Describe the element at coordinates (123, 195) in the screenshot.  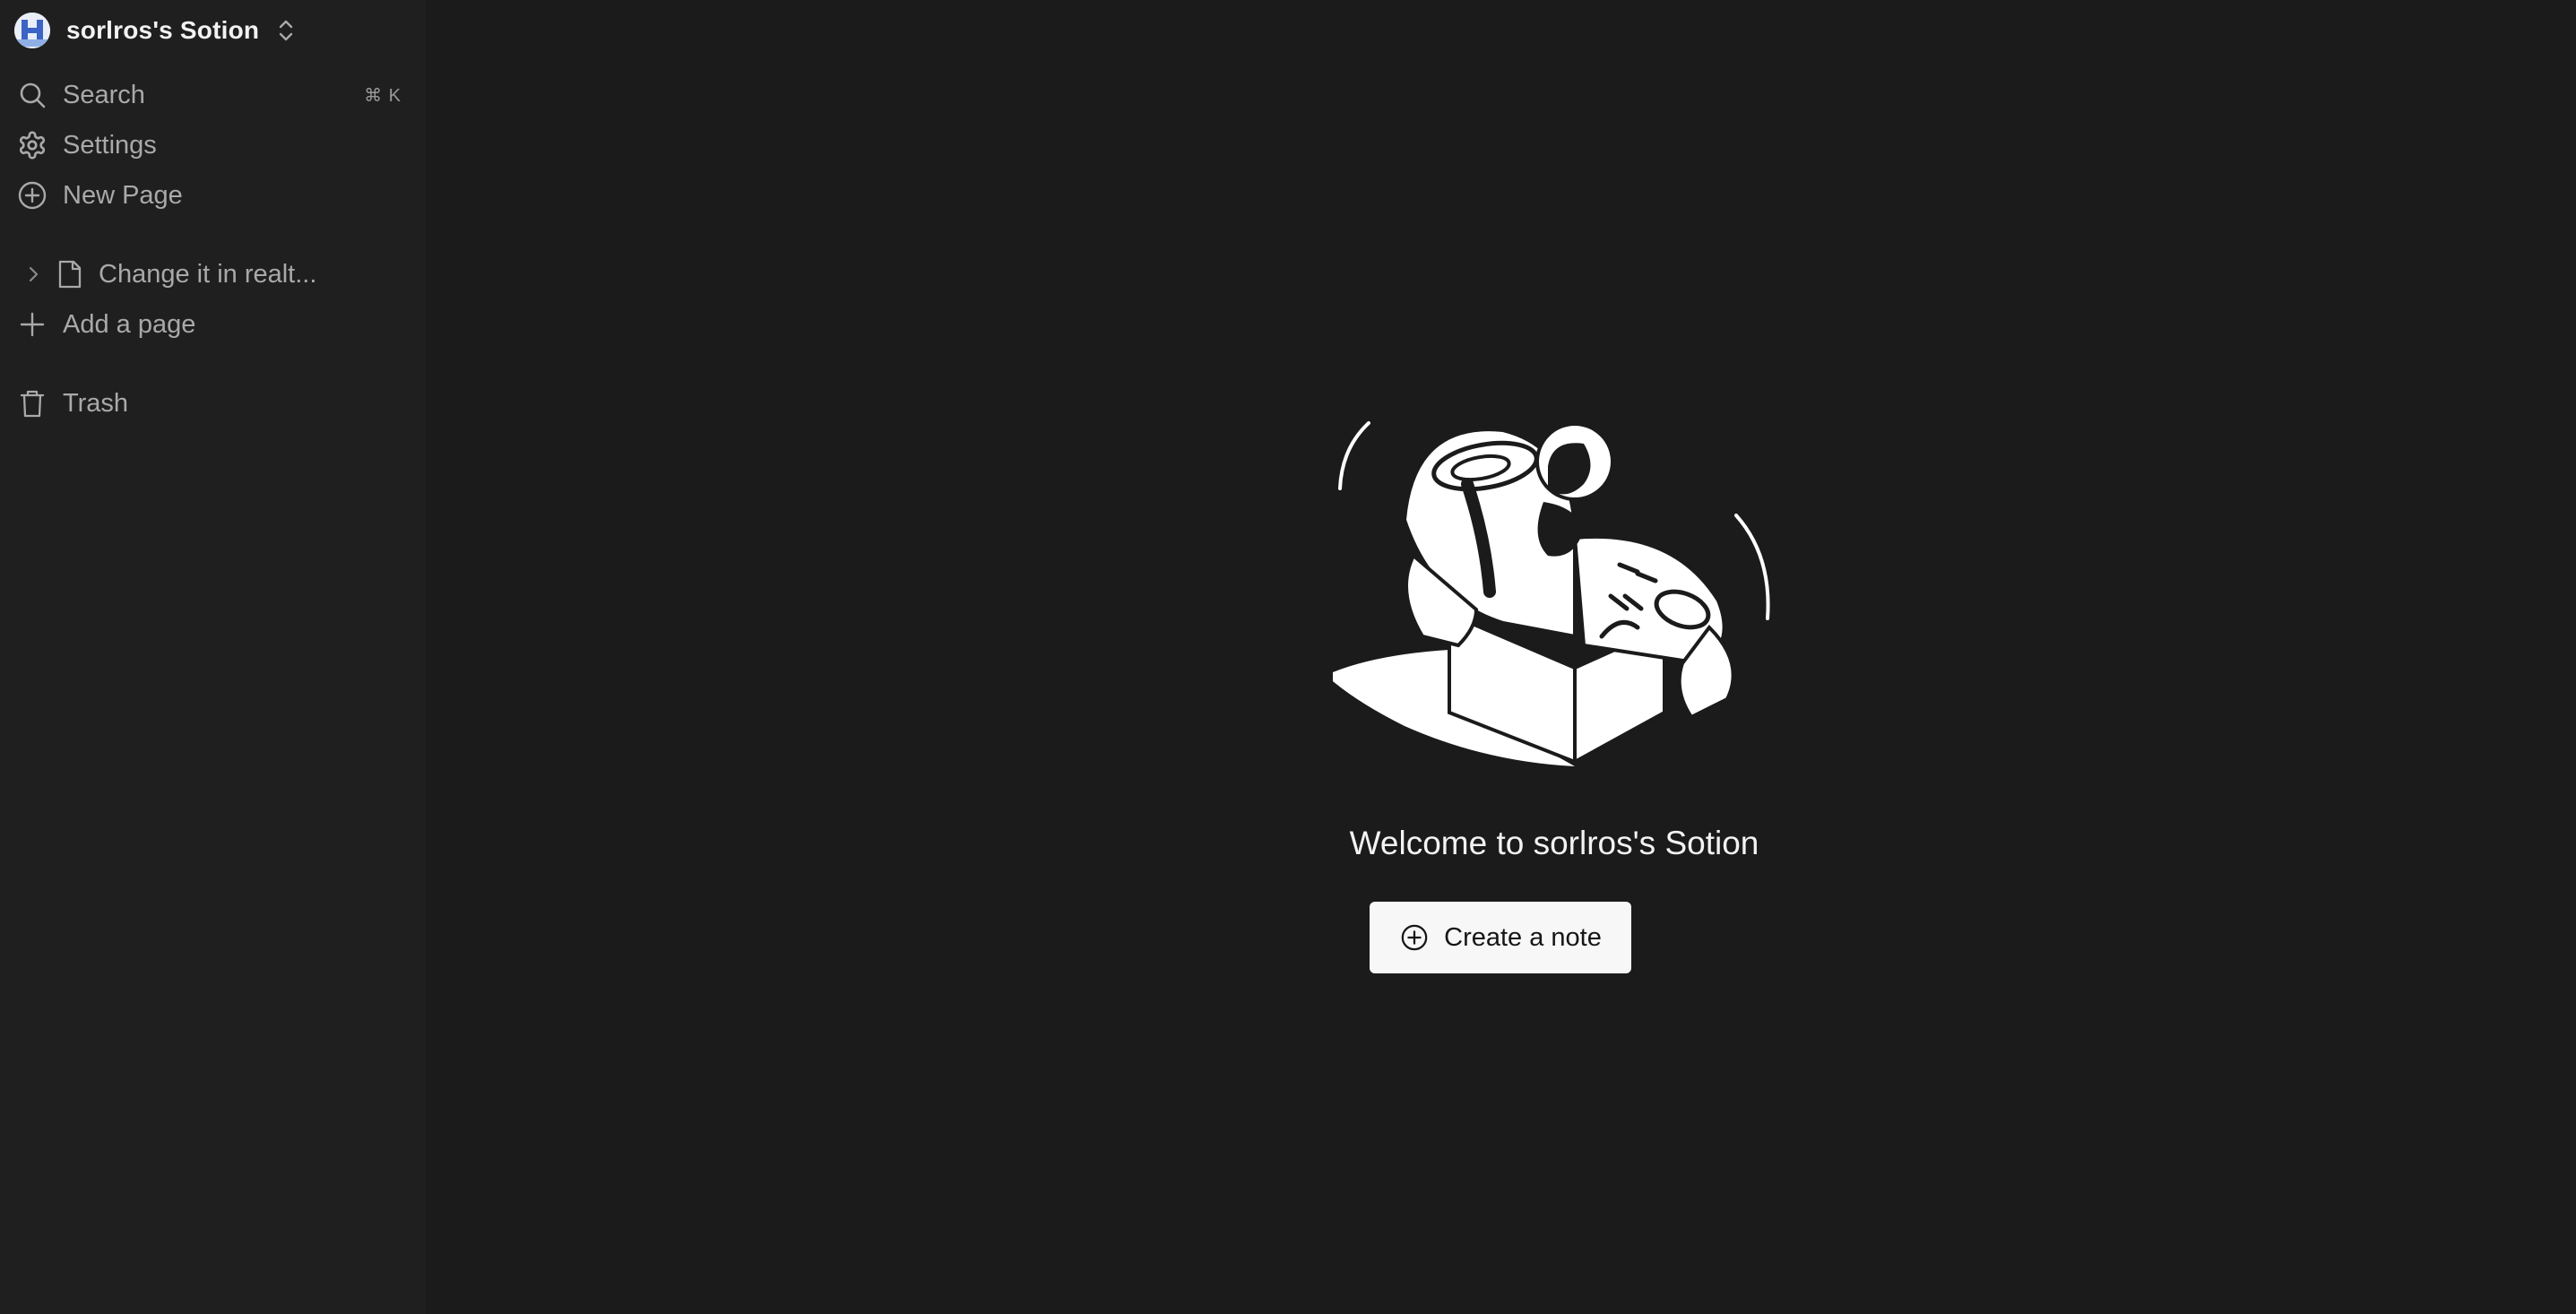
I see `sidebar-item-label: New Page` at that location.